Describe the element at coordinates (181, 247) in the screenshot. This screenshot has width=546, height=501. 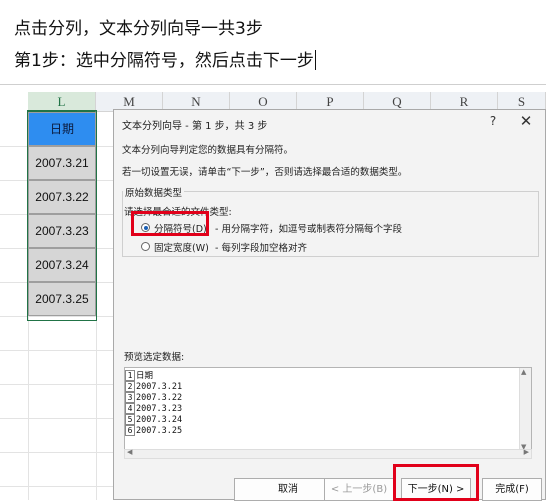
I see `fixed-width-label: 固定宽度(W)` at that location.